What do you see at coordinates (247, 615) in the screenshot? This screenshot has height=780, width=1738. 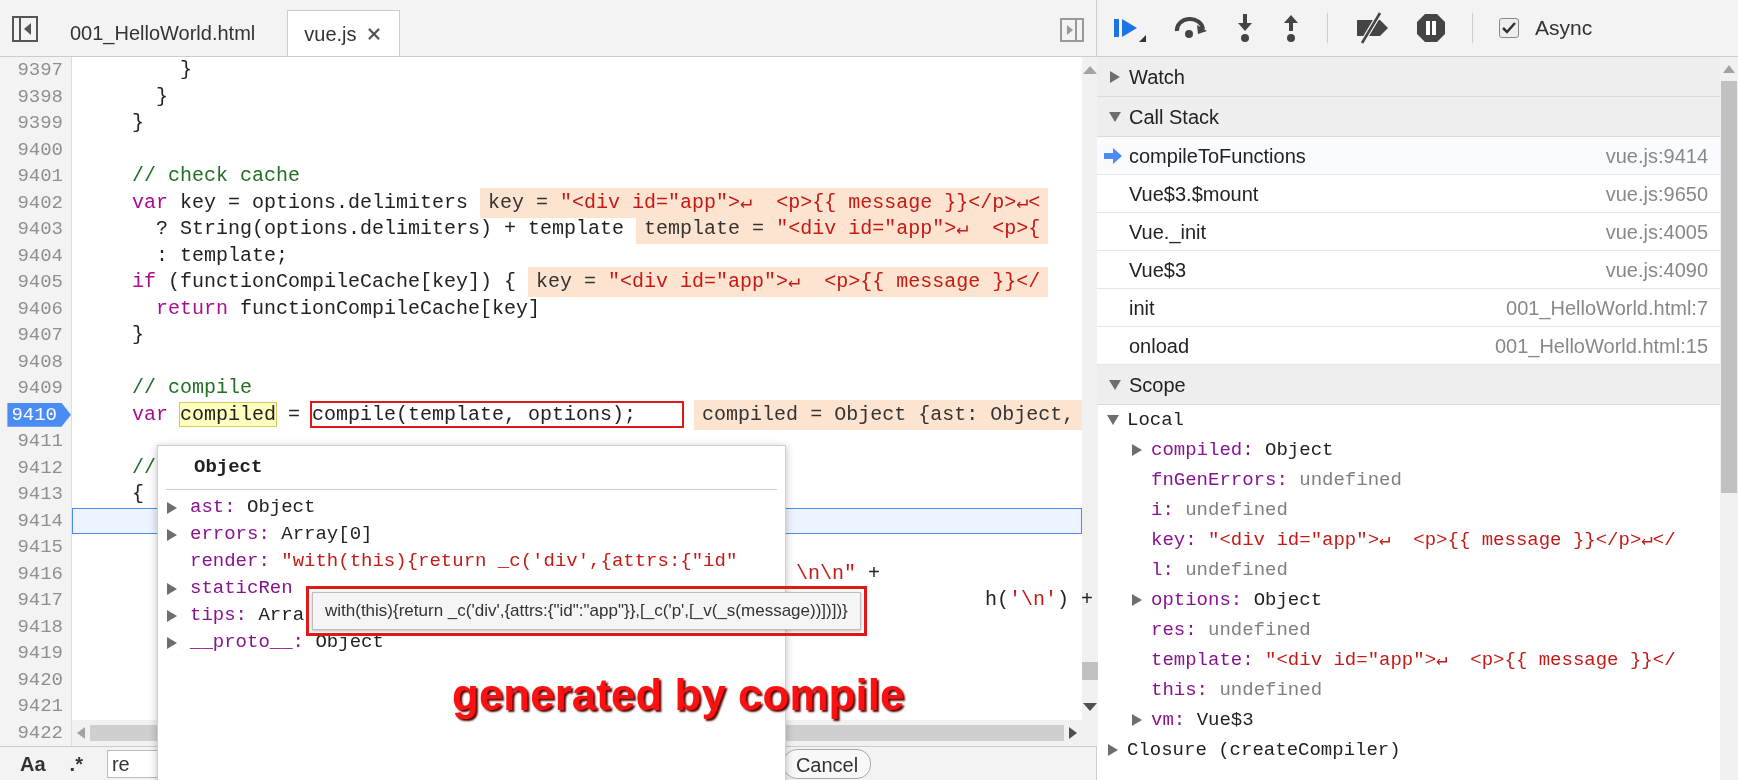 I see `property-entry: tips: Arra` at bounding box center [247, 615].